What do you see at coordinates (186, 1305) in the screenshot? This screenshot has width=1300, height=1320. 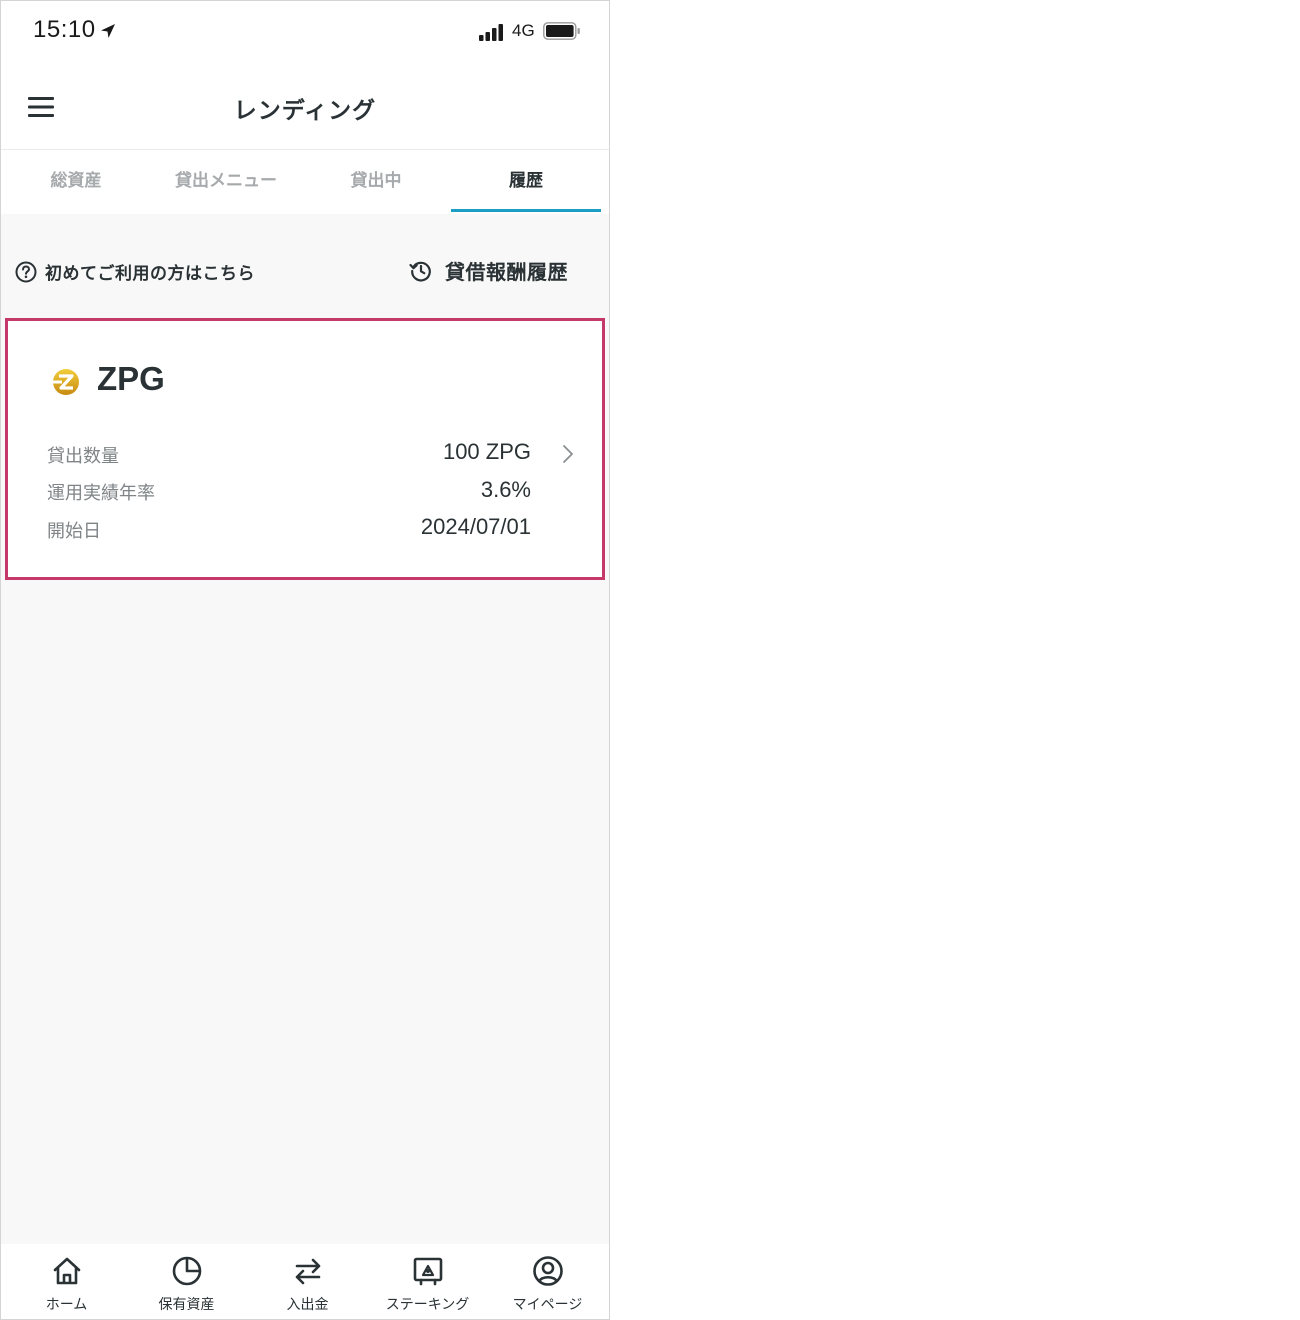 I see `nav-holdings-label: 保有資産` at bounding box center [186, 1305].